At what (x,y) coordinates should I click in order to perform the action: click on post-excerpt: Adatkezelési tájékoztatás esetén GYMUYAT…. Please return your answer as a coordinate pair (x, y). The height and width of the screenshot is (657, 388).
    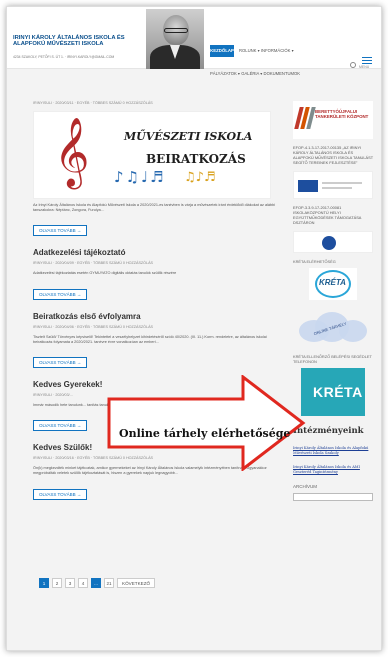
    Looking at the image, I should click on (105, 273).